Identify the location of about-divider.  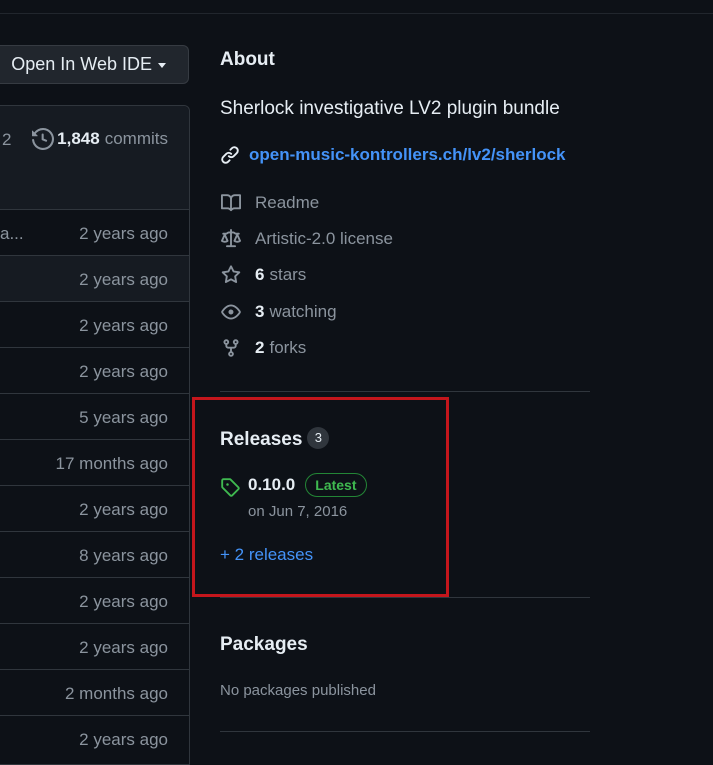
(405, 391).